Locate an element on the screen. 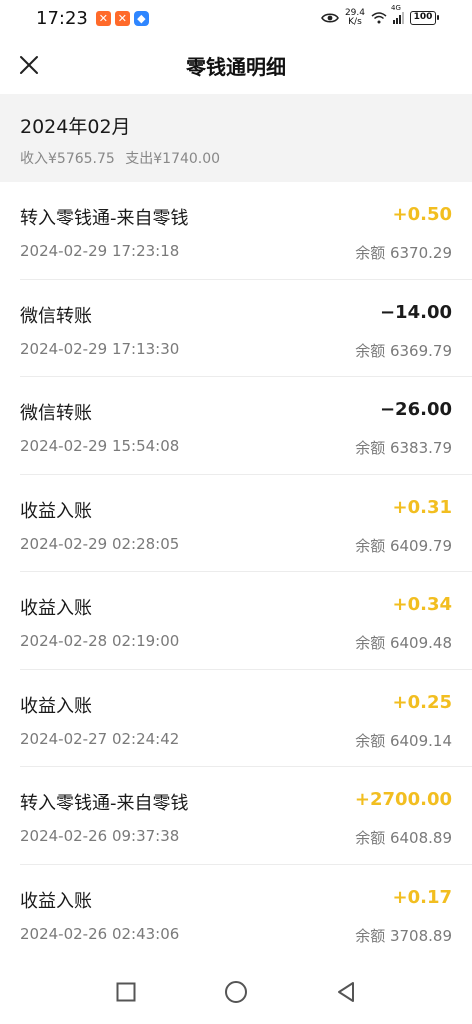 The width and height of the screenshot is (472, 1024). transaction-time: 2024-02-26 09:37:38 is located at coordinates (100, 836).